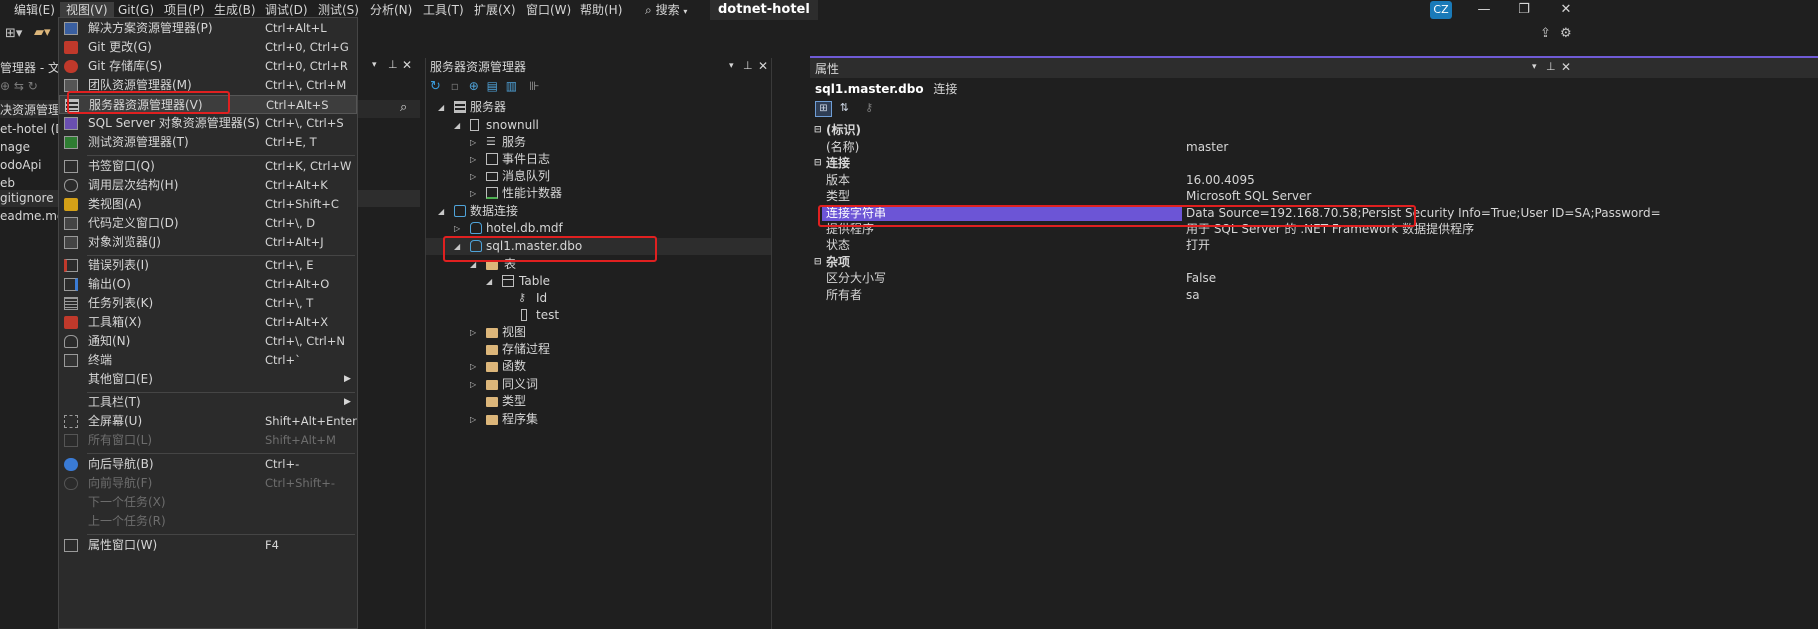 The width and height of the screenshot is (1818, 629). What do you see at coordinates (598, 228) in the screenshot?
I see `tree-node-hotel-db: ▷ hotel.db.mdf` at bounding box center [598, 228].